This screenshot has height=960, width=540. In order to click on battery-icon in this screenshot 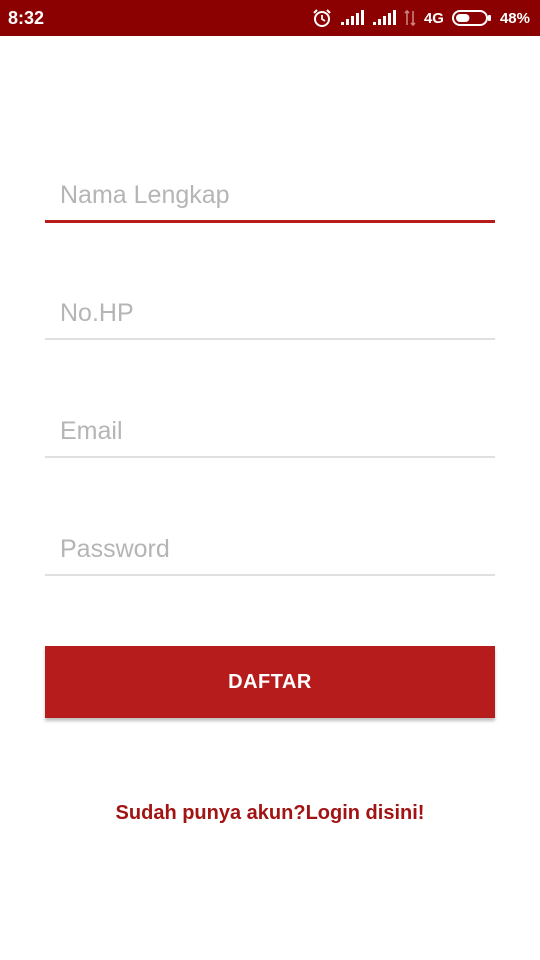, I will do `click(471, 18)`.